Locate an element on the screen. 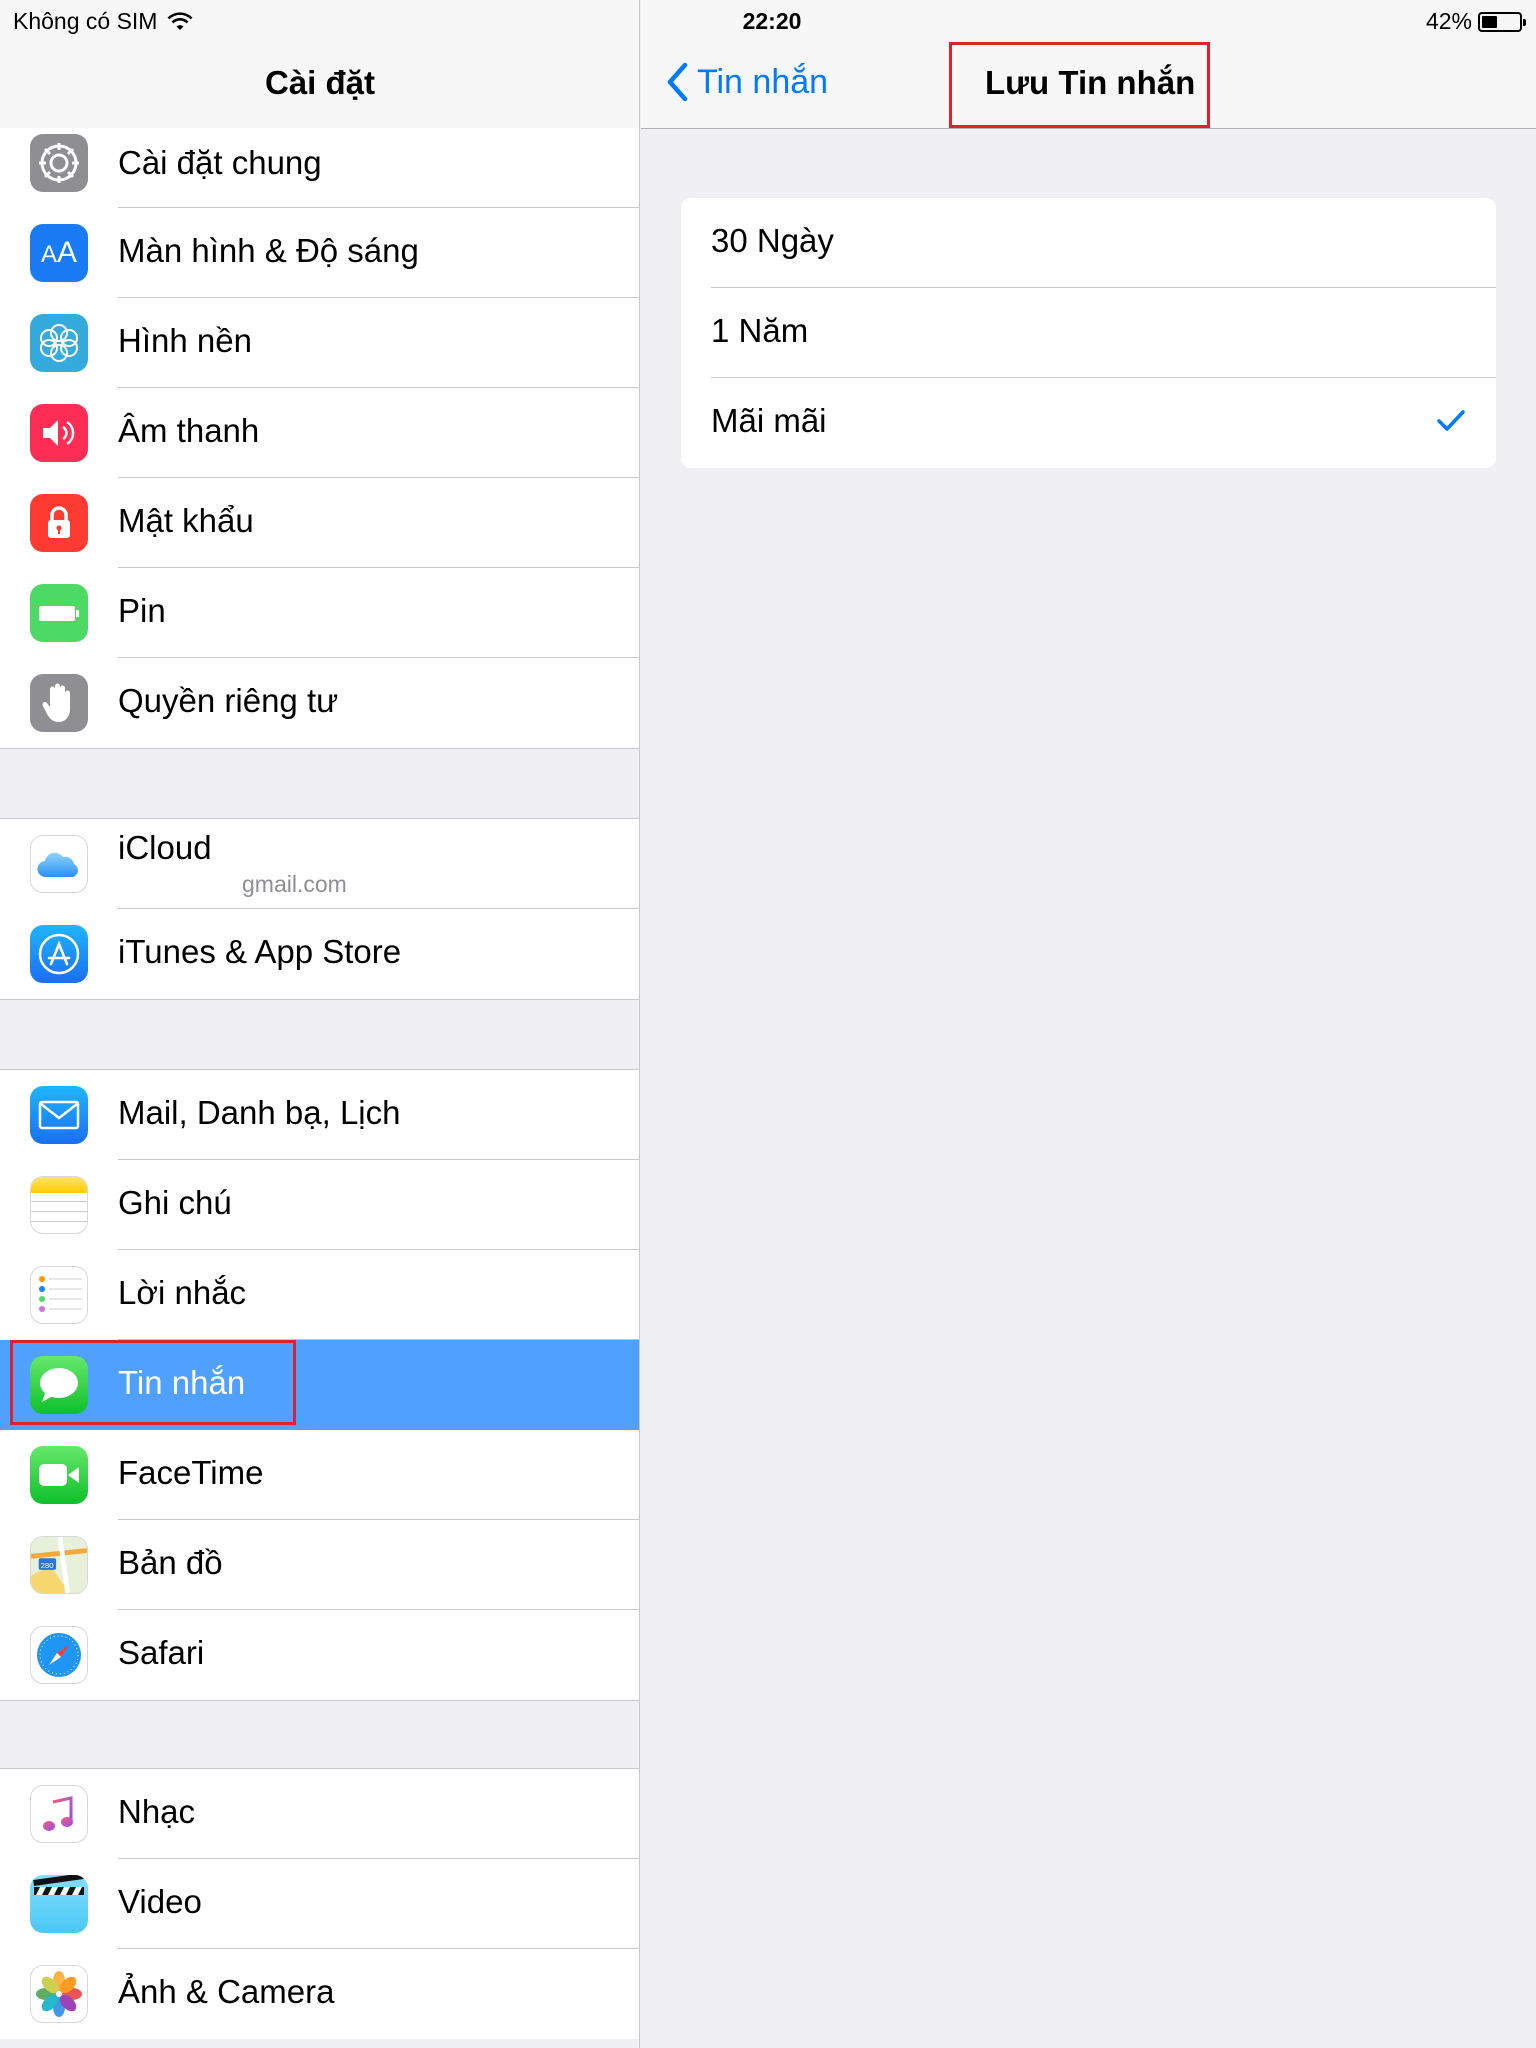  app-store-icon is located at coordinates (59, 954).